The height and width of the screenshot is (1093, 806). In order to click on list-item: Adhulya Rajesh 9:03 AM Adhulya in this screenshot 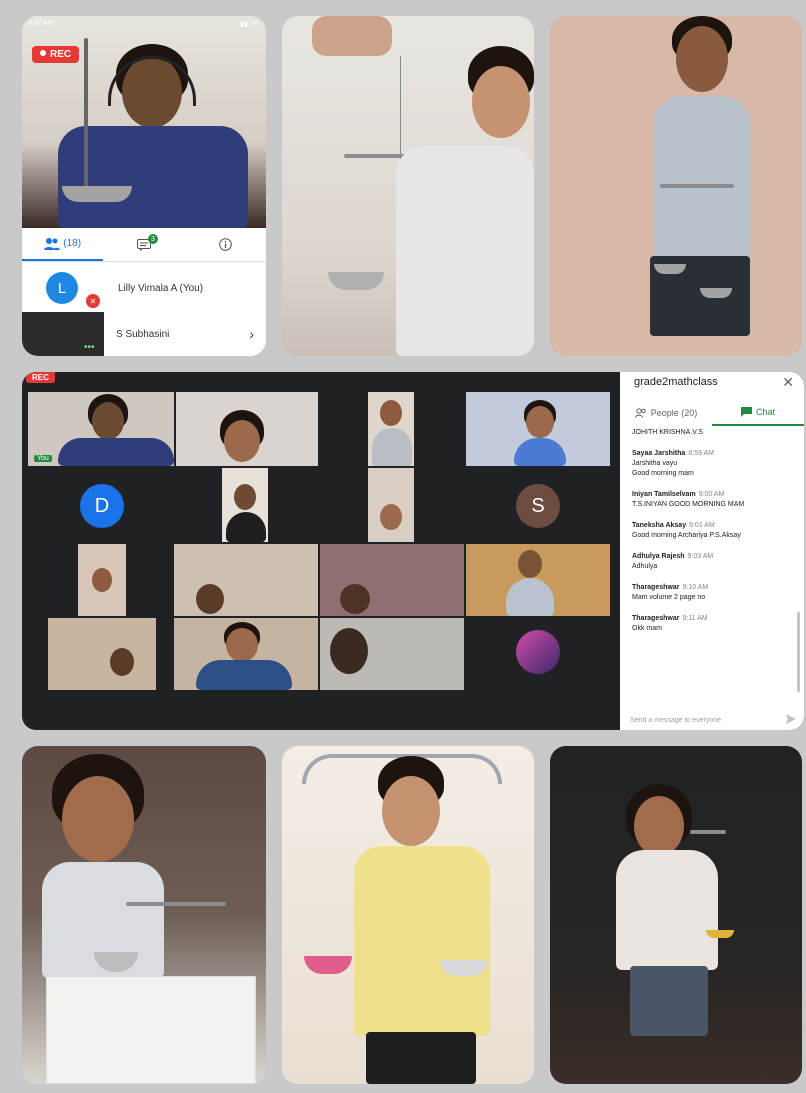, I will do `click(714, 562)`.